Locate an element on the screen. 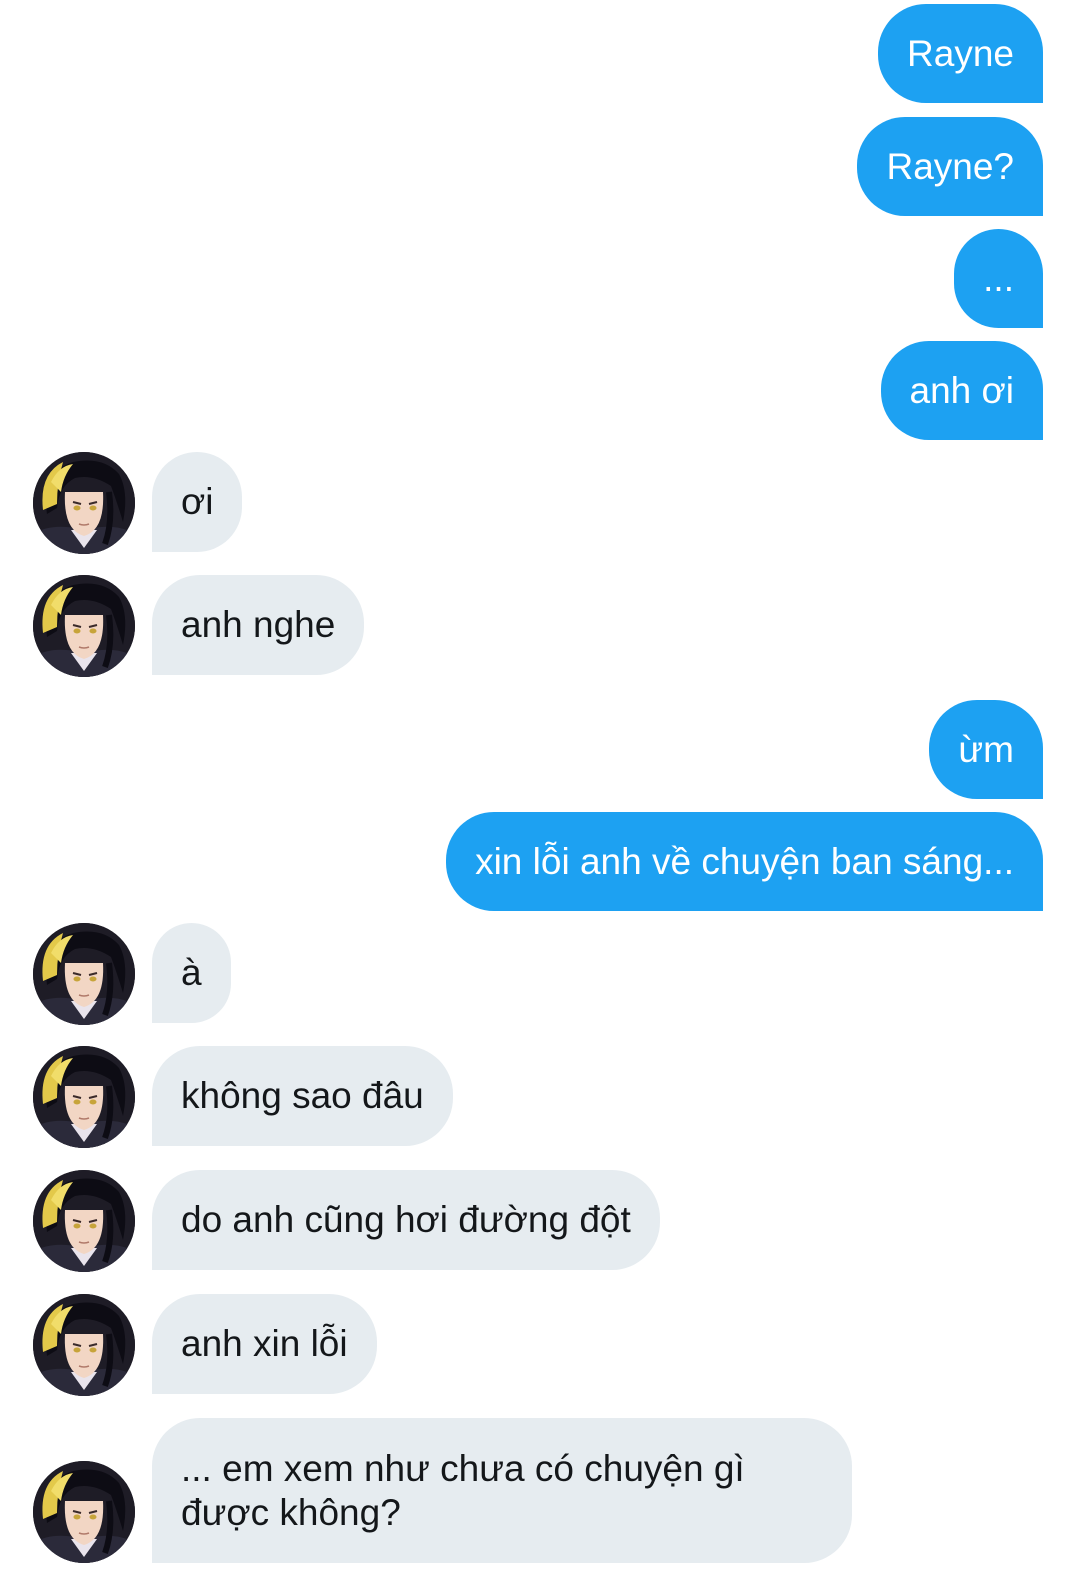 The image size is (1080, 1573). message-text: ơi is located at coordinates (197, 501).